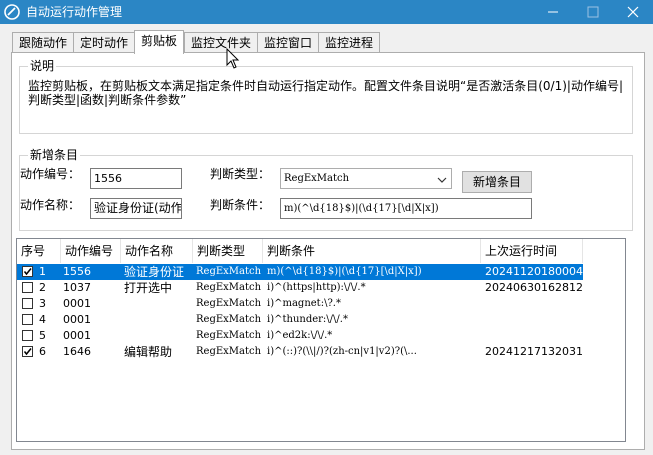 Image resolution: width=653 pixels, height=455 pixels. Describe the element at coordinates (553, 12) in the screenshot. I see `minimize-icon` at that location.